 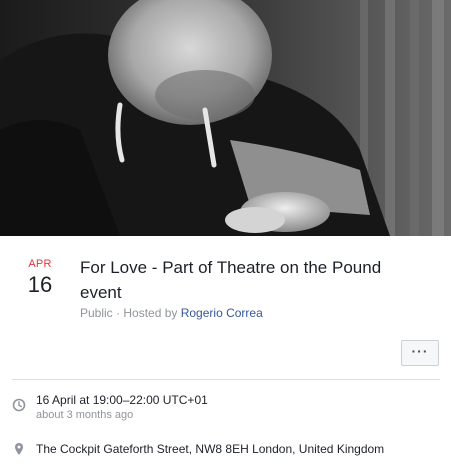 I want to click on event-month: APR, so click(x=40, y=264).